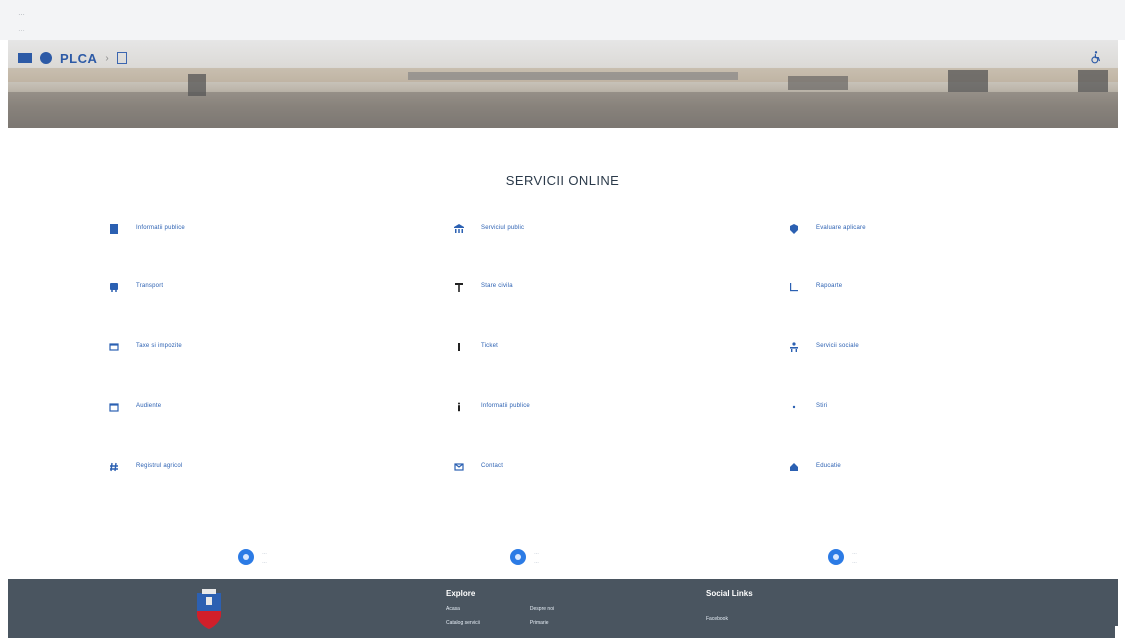 This screenshot has width=1125, height=638. What do you see at coordinates (475, 346) in the screenshot?
I see `service-item: Ticket` at bounding box center [475, 346].